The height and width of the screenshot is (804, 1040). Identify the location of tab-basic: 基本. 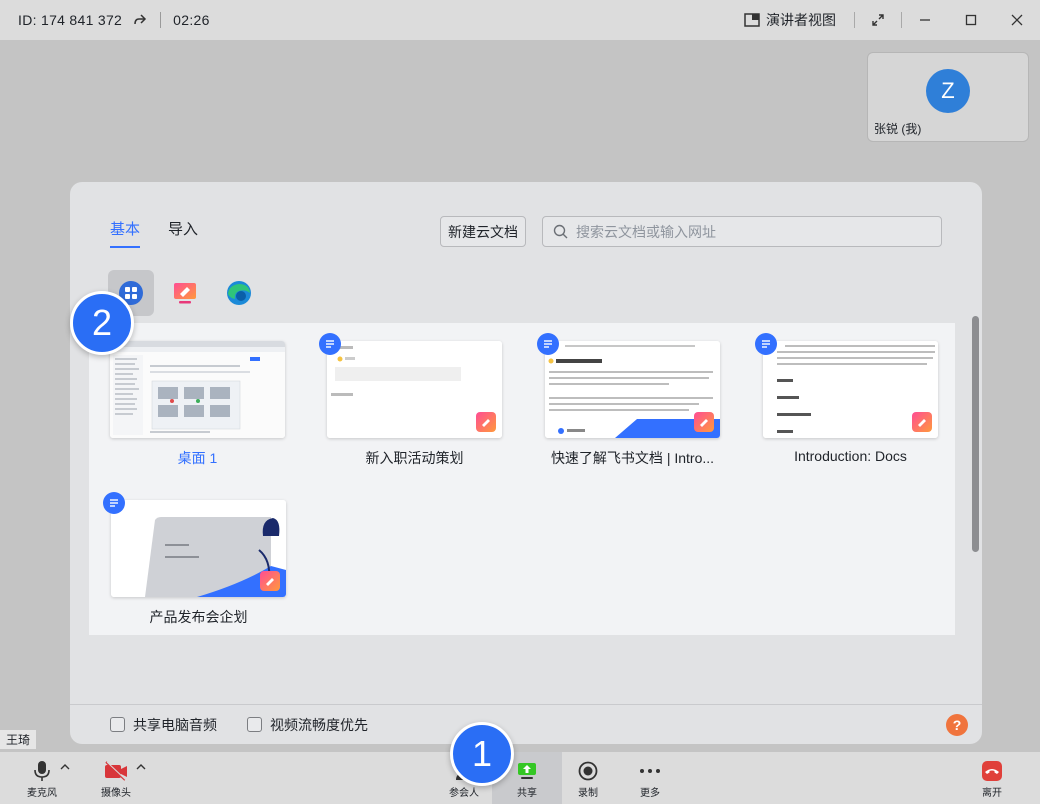
(125, 233).